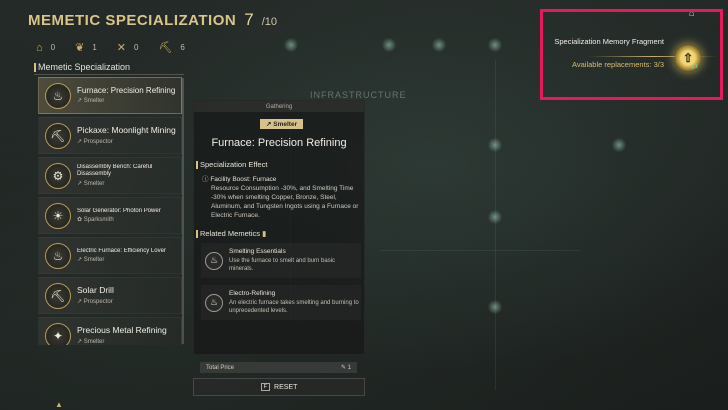  Describe the element at coordinates (231, 164) in the screenshot. I see `effect-heading: Specialization Effect` at that location.